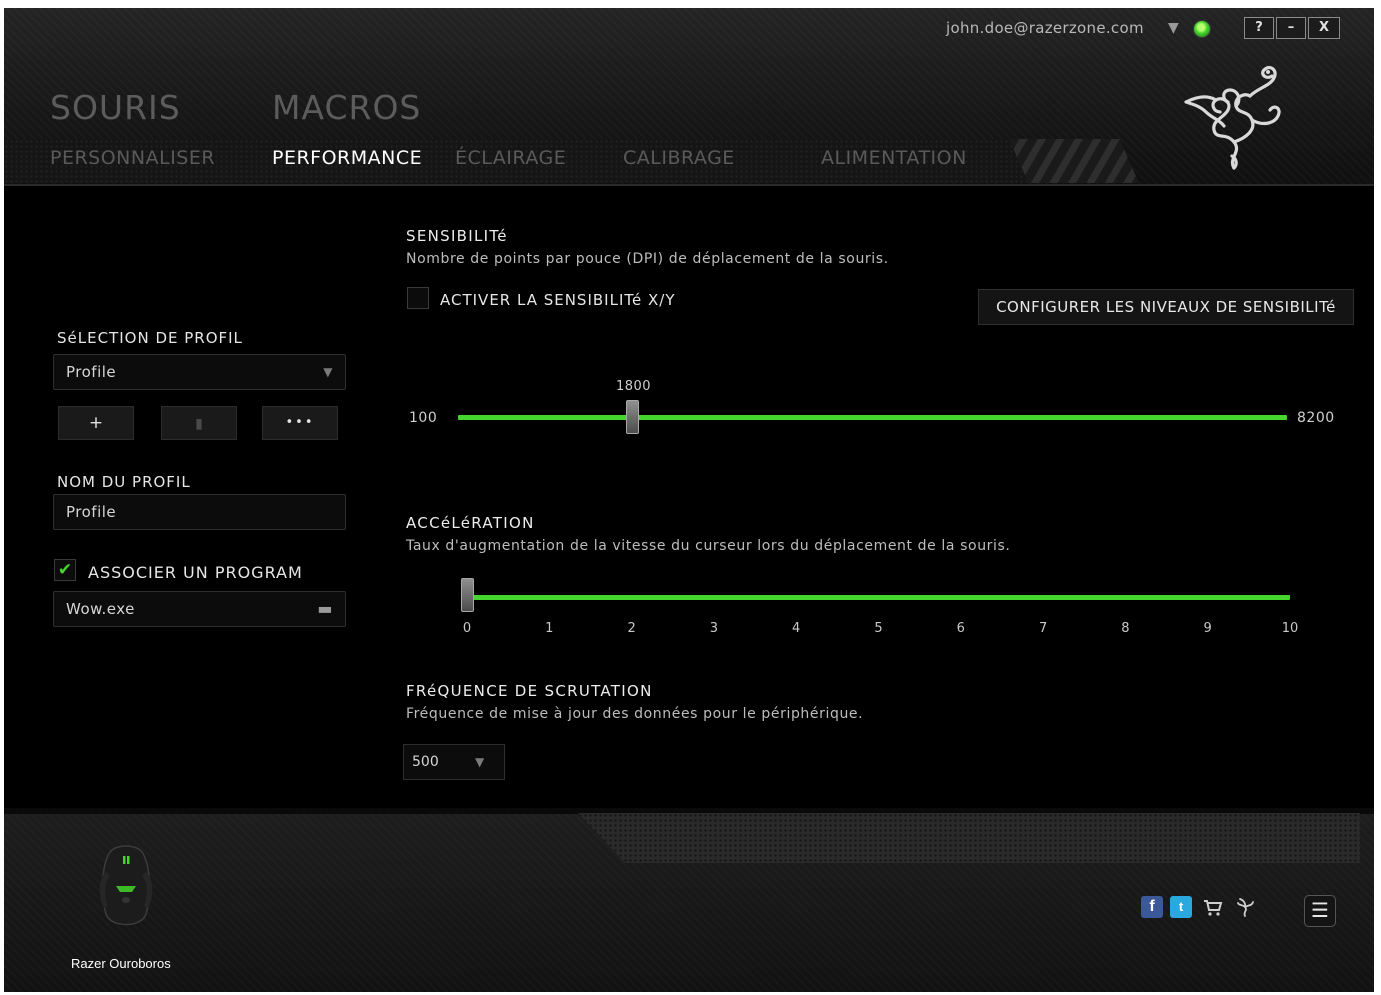 This screenshot has width=1381, height=995. Describe the element at coordinates (1125, 628) in the screenshot. I see `acceleration-tick-8: 8` at that location.